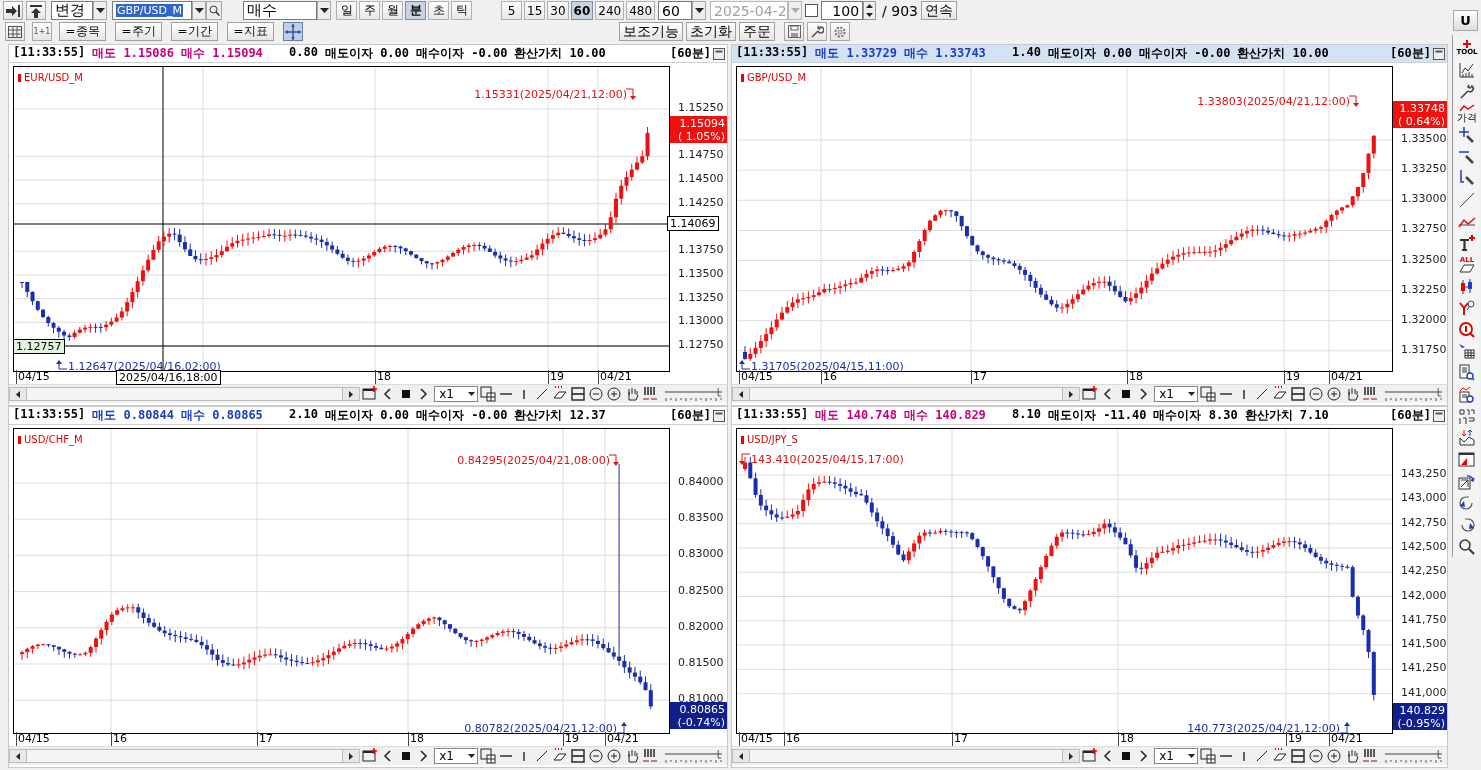 The height and width of the screenshot is (770, 1481). What do you see at coordinates (701, 626) in the screenshot?
I see `axis-label: 0.82000` at bounding box center [701, 626].